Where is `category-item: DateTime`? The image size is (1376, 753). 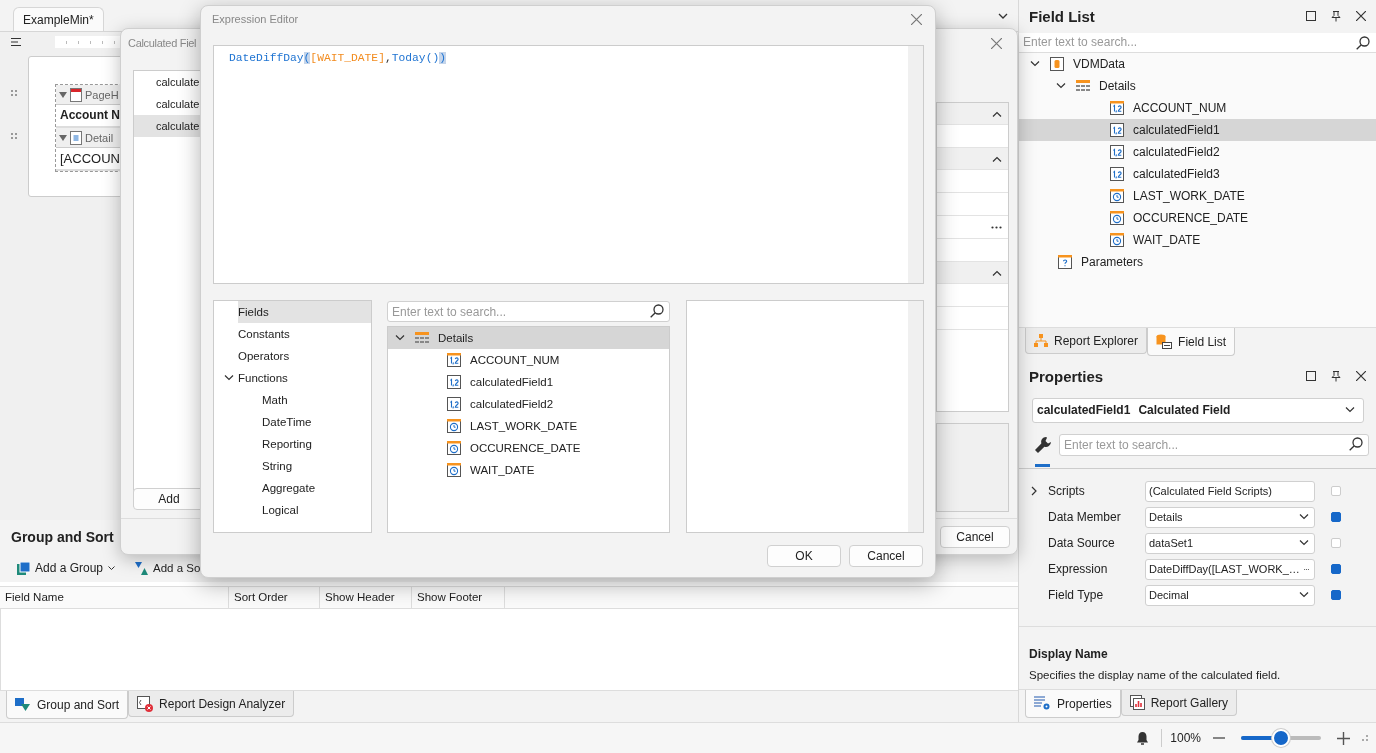 category-item: DateTime is located at coordinates (316, 422).